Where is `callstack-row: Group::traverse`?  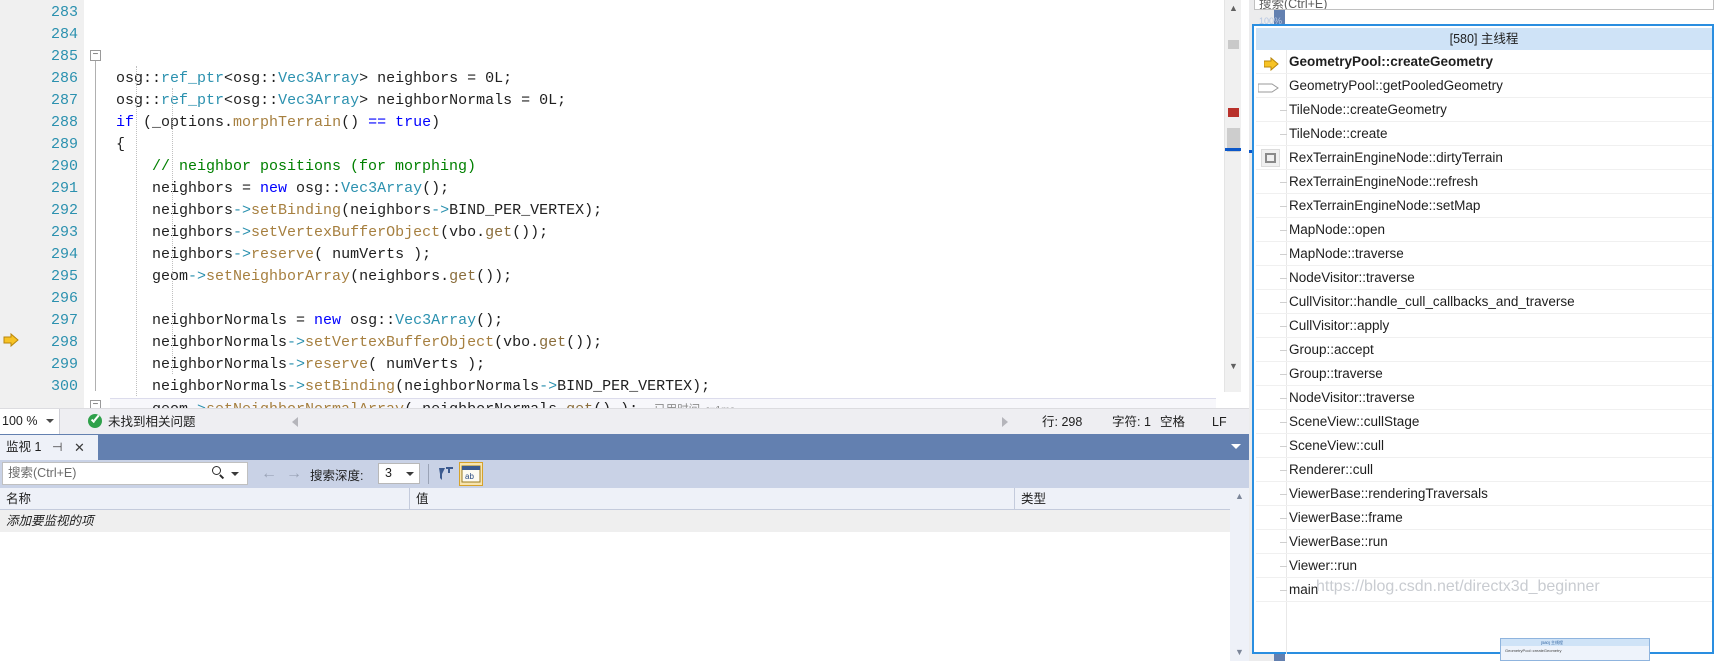 callstack-row: Group::traverse is located at coordinates (1484, 374).